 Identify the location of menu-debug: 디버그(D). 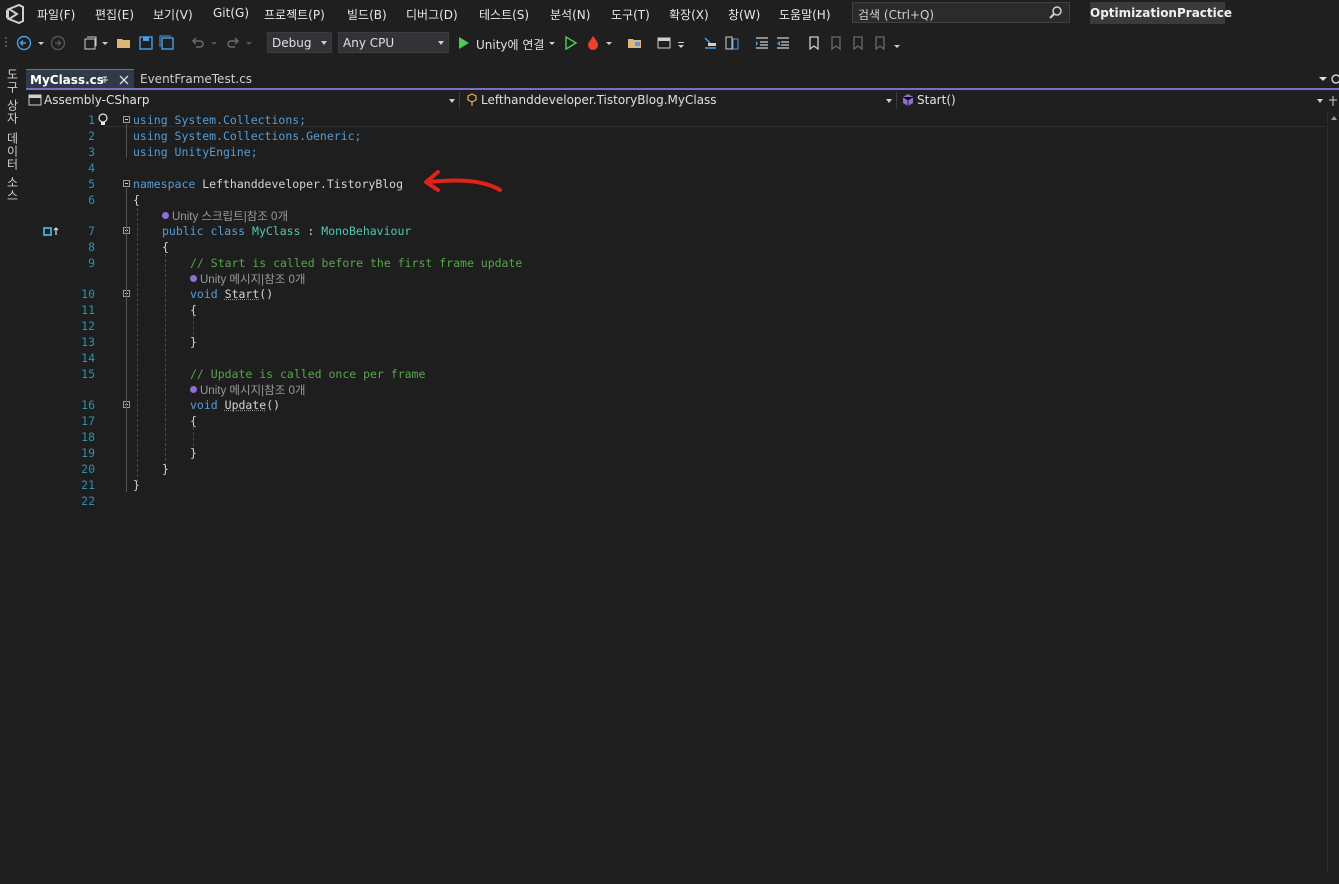
(432, 14).